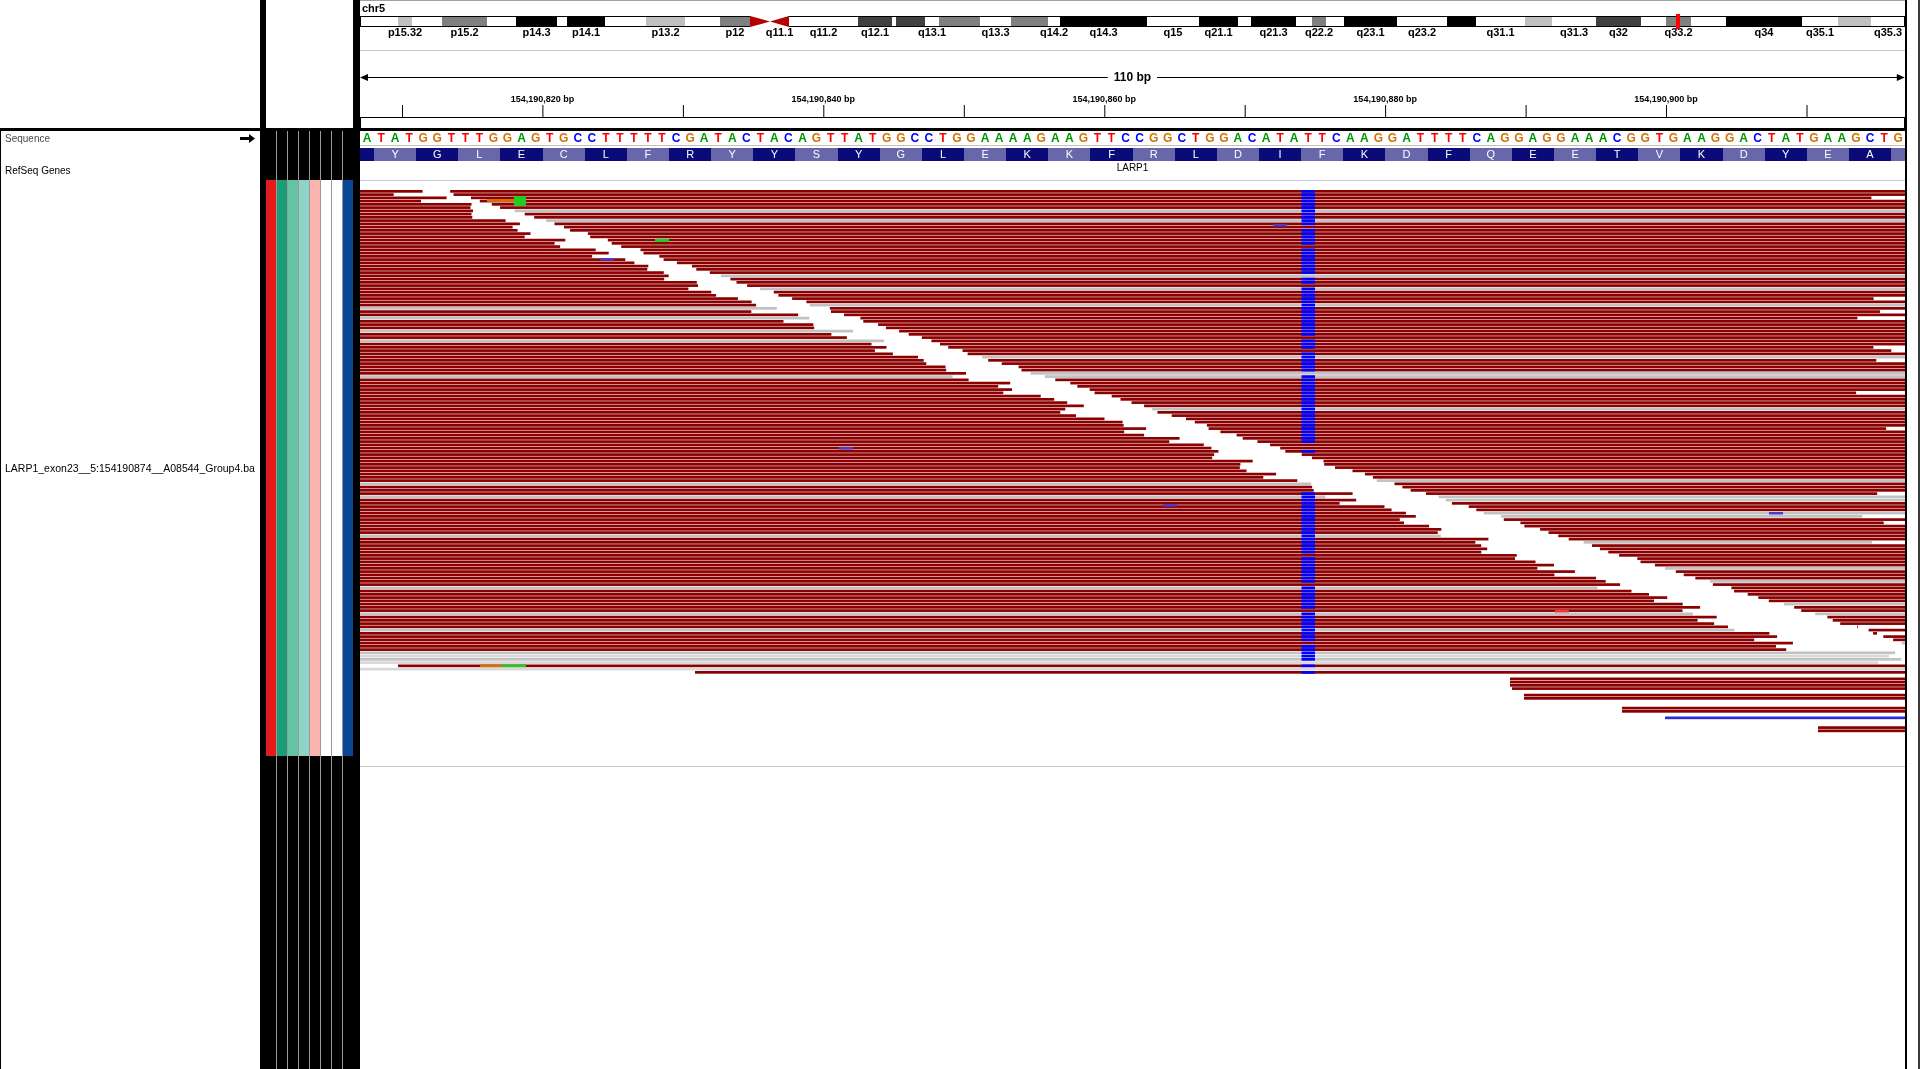  Describe the element at coordinates (1385, 99) in the screenshot. I see `ruler-tick-label: 154,190,880 bp` at that location.